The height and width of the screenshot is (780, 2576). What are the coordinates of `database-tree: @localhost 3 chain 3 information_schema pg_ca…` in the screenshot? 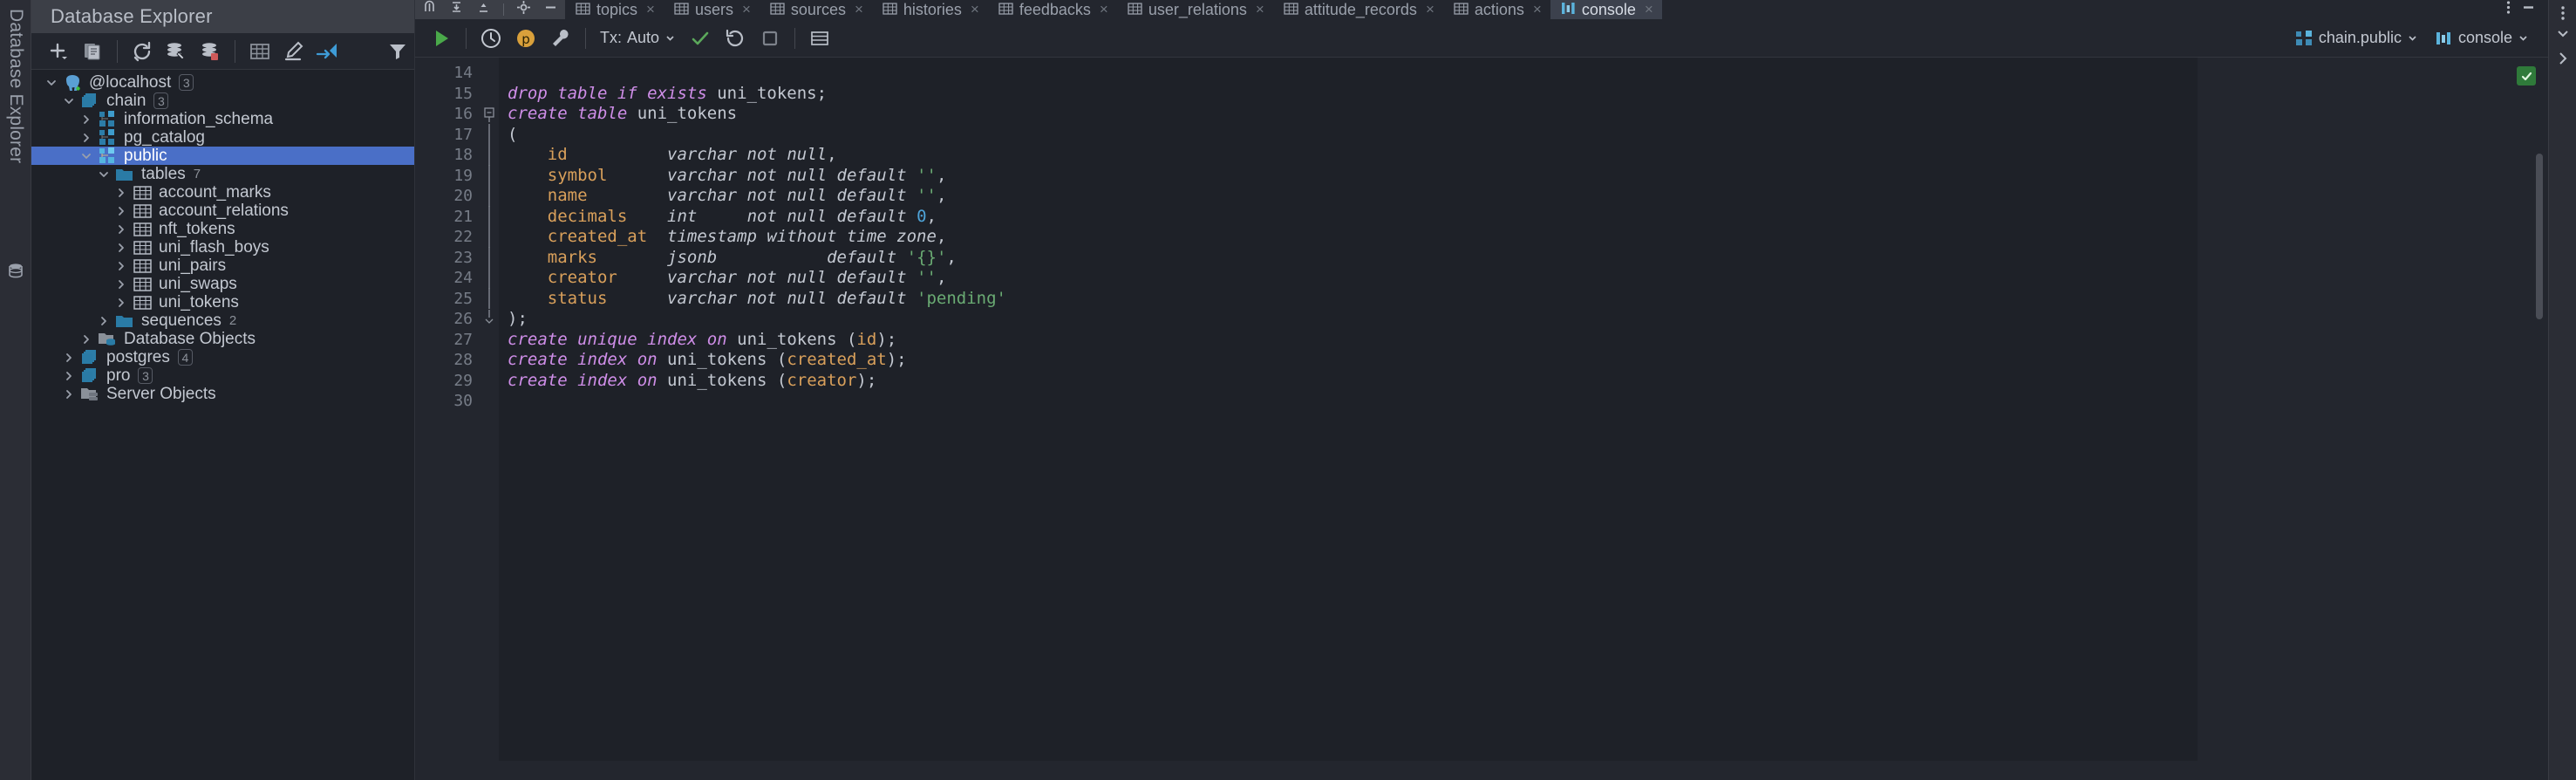 It's located at (223, 425).